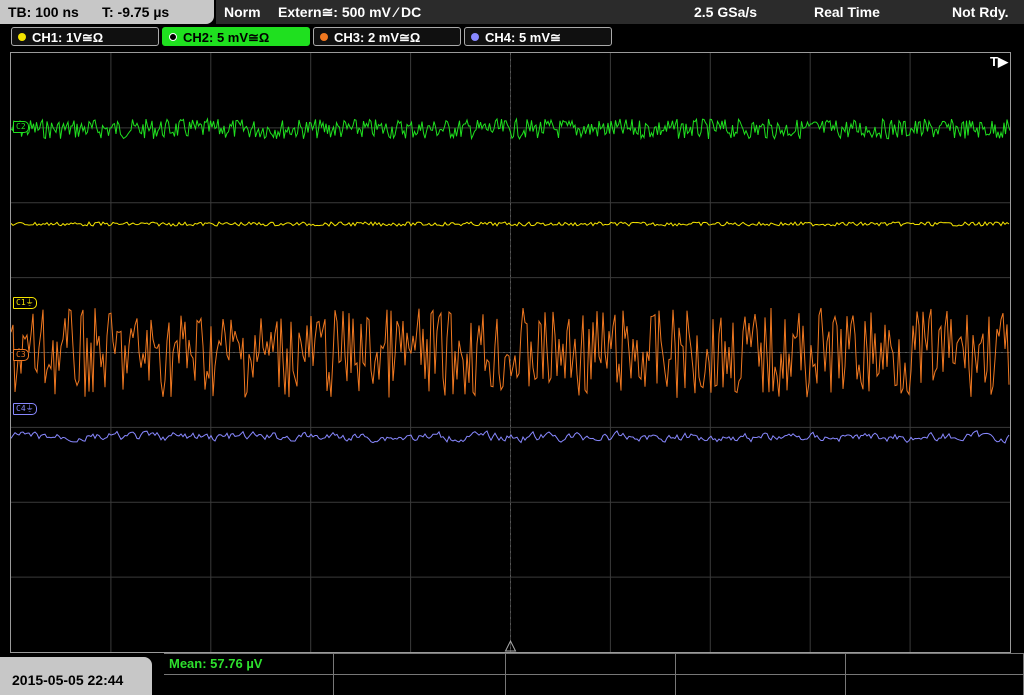  Describe the element at coordinates (523, 37) in the screenshot. I see `ch4-label: CH4: 5 mV≅` at that location.